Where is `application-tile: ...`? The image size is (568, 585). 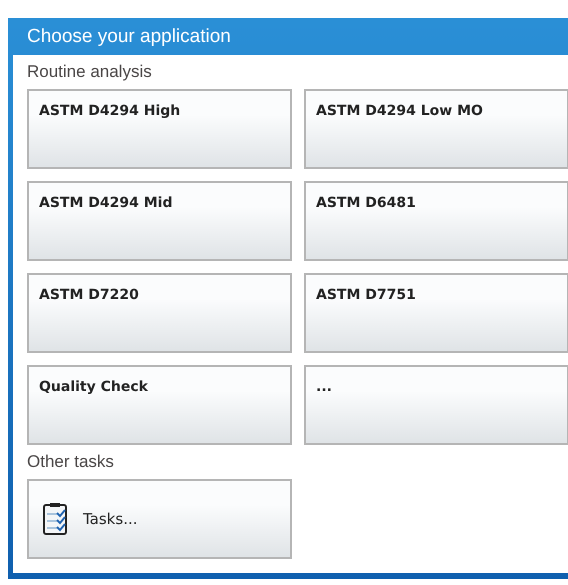
application-tile: ... is located at coordinates (436, 405).